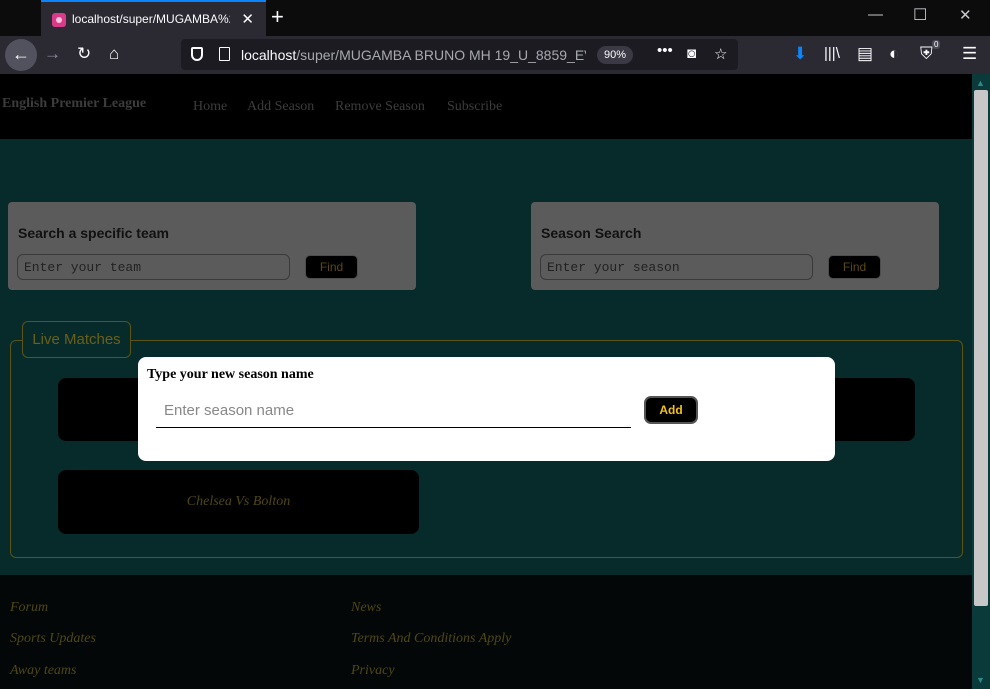  Describe the element at coordinates (894, 54) in the screenshot. I see `extension-icon: ◐` at that location.